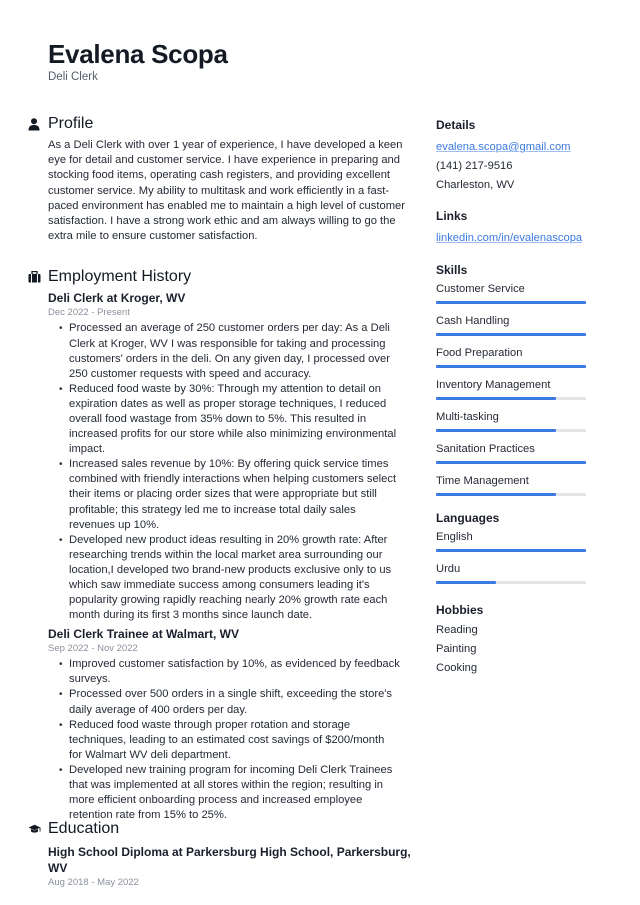 Image resolution: width=640 pixels, height=905 pixels. I want to click on briefcase-icon, so click(38, 277).